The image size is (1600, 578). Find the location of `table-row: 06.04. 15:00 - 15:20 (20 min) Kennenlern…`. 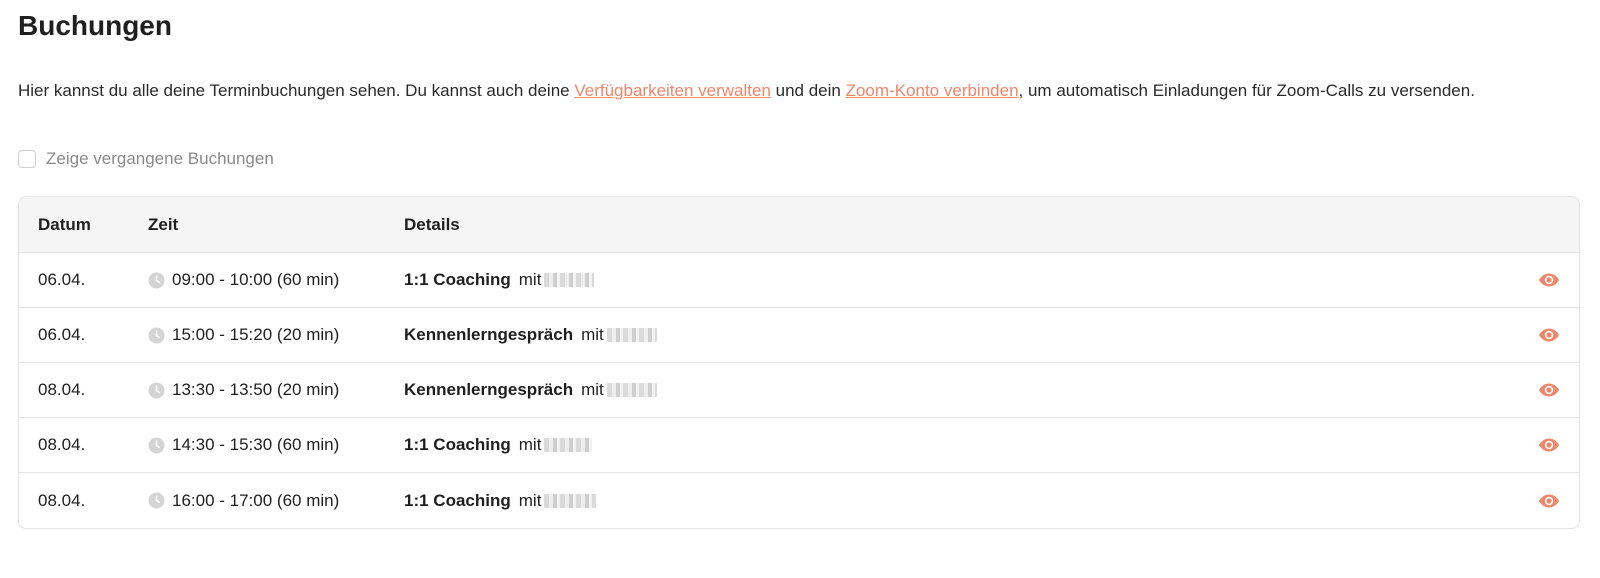

table-row: 06.04. 15:00 - 15:20 (20 min) Kennenlern… is located at coordinates (799, 335).